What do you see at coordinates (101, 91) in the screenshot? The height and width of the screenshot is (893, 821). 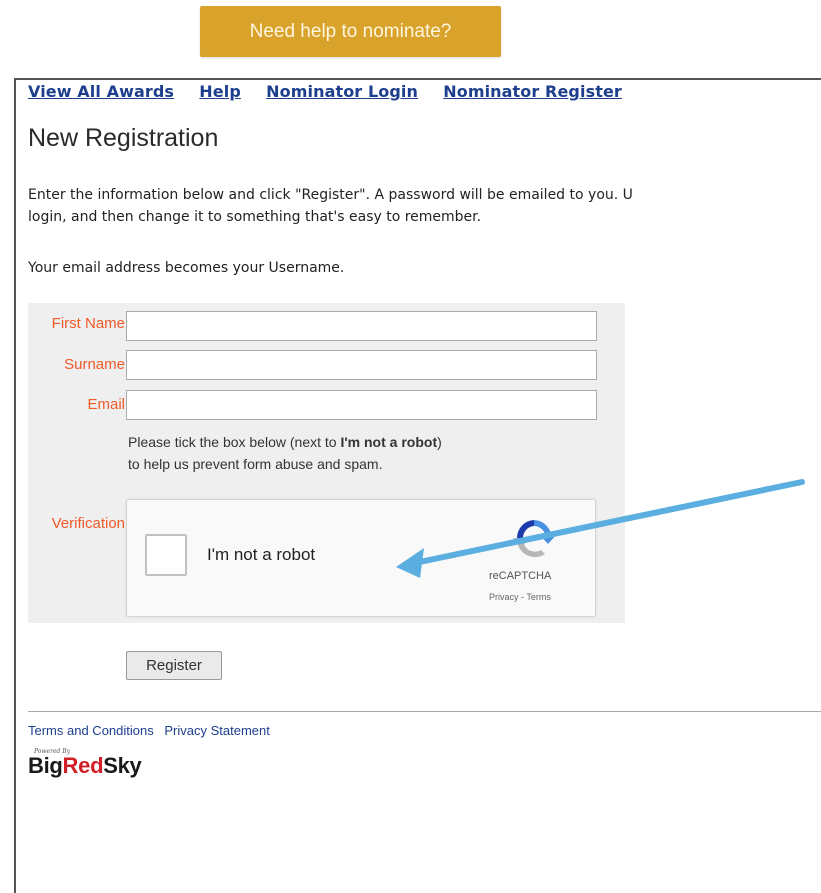 I see `nav-view-all-awards: View All Awards` at bounding box center [101, 91].